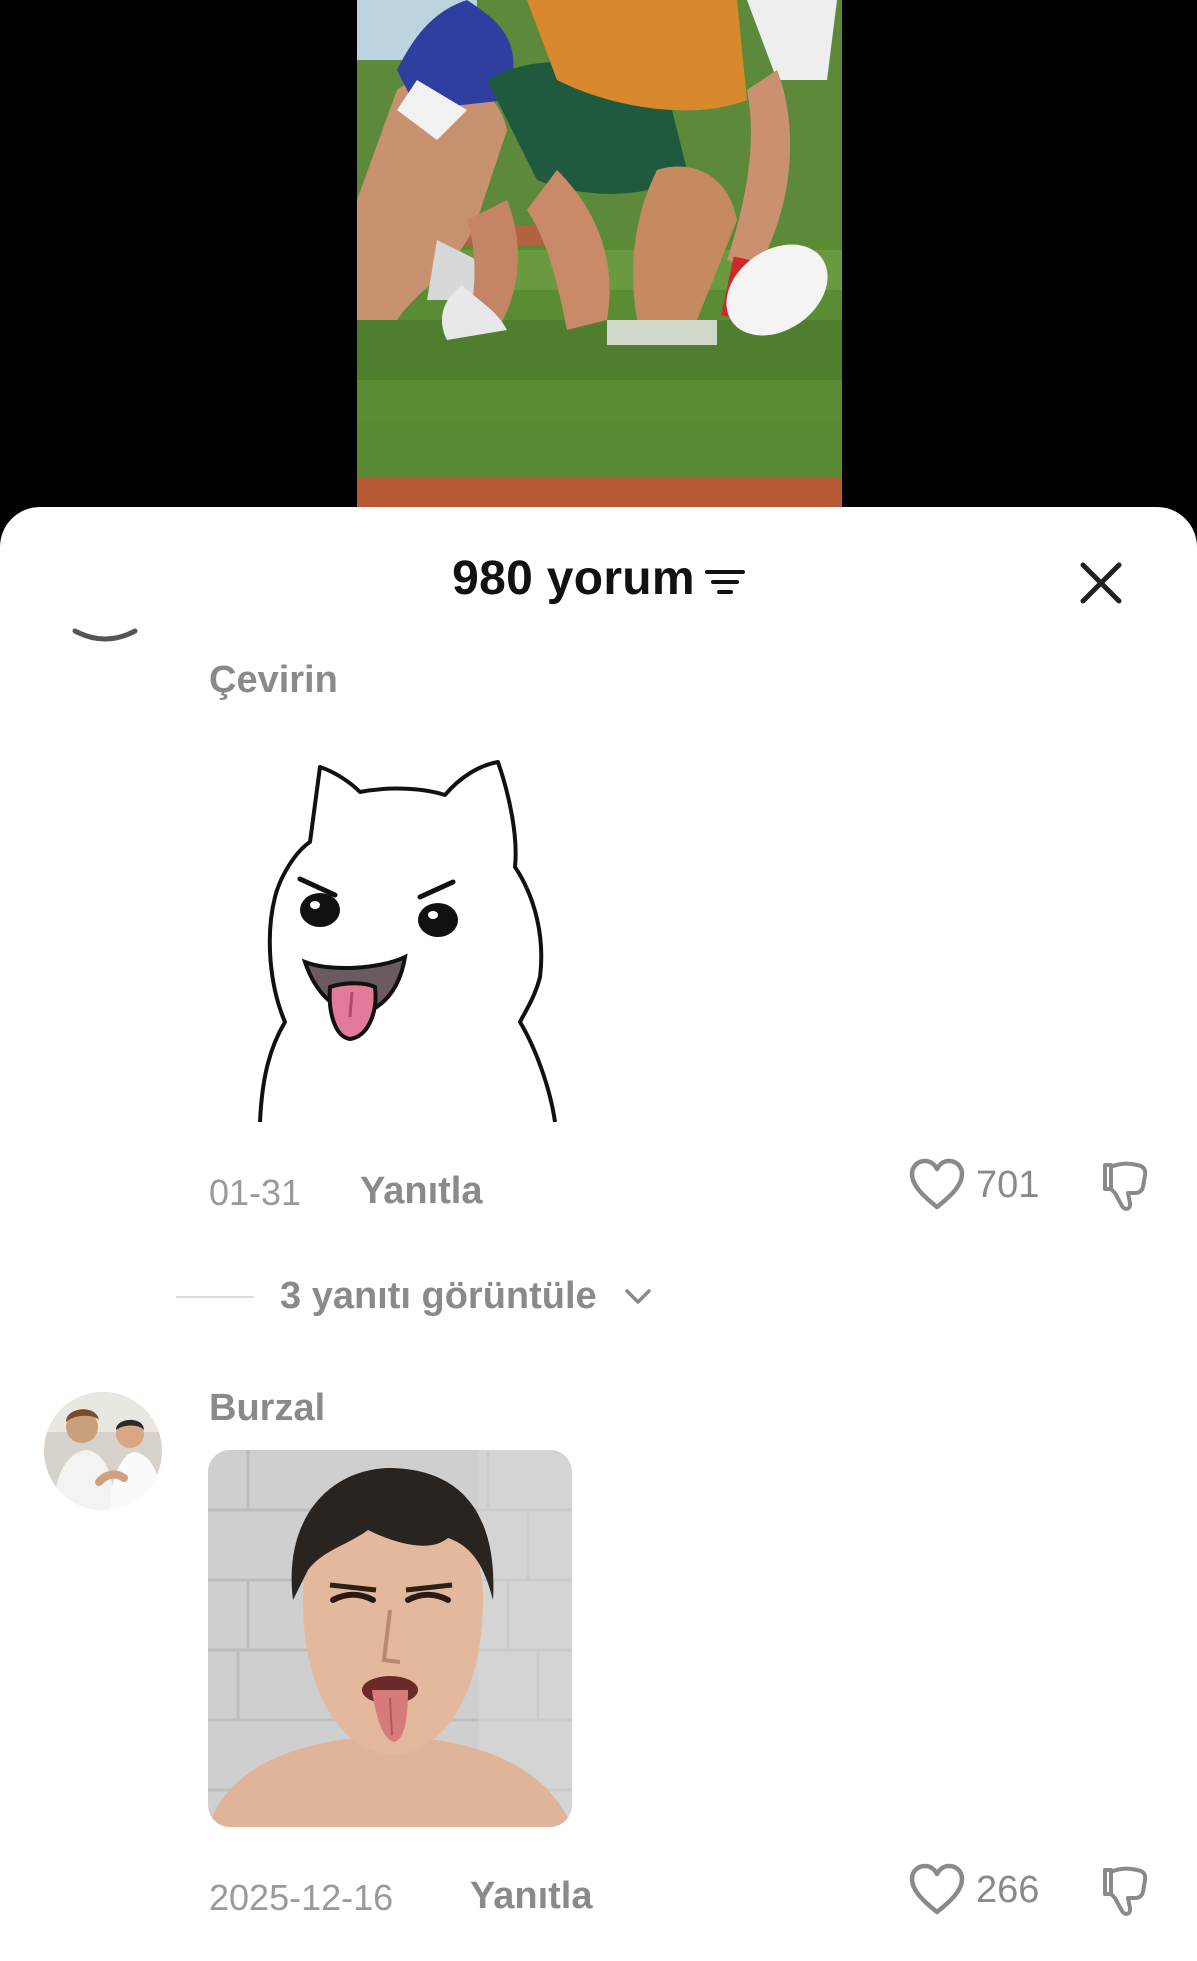 This screenshot has height=1961, width=1197. I want to click on comment-date: 2025-12-16, so click(301, 1897).